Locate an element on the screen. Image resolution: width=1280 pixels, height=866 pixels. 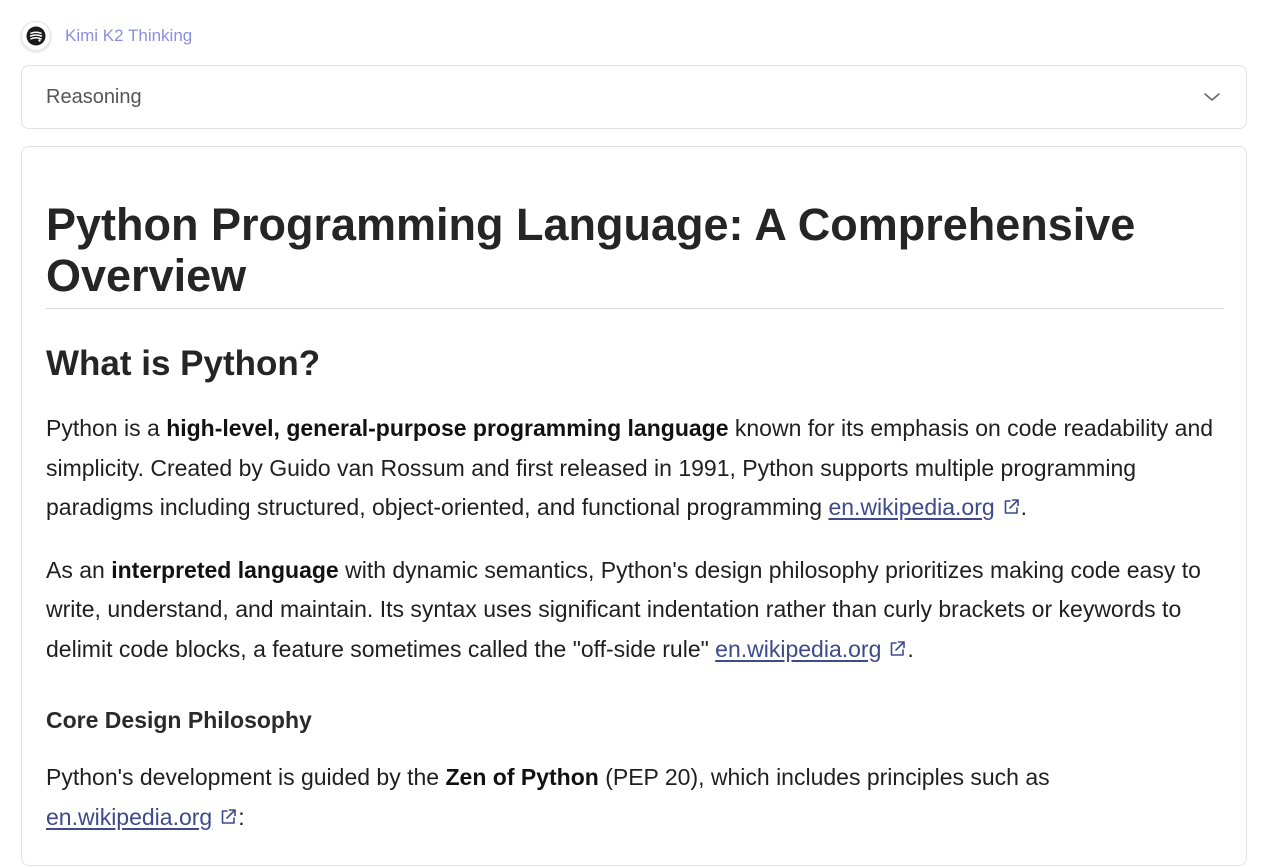
section-heading: What is Python? is located at coordinates (183, 363).